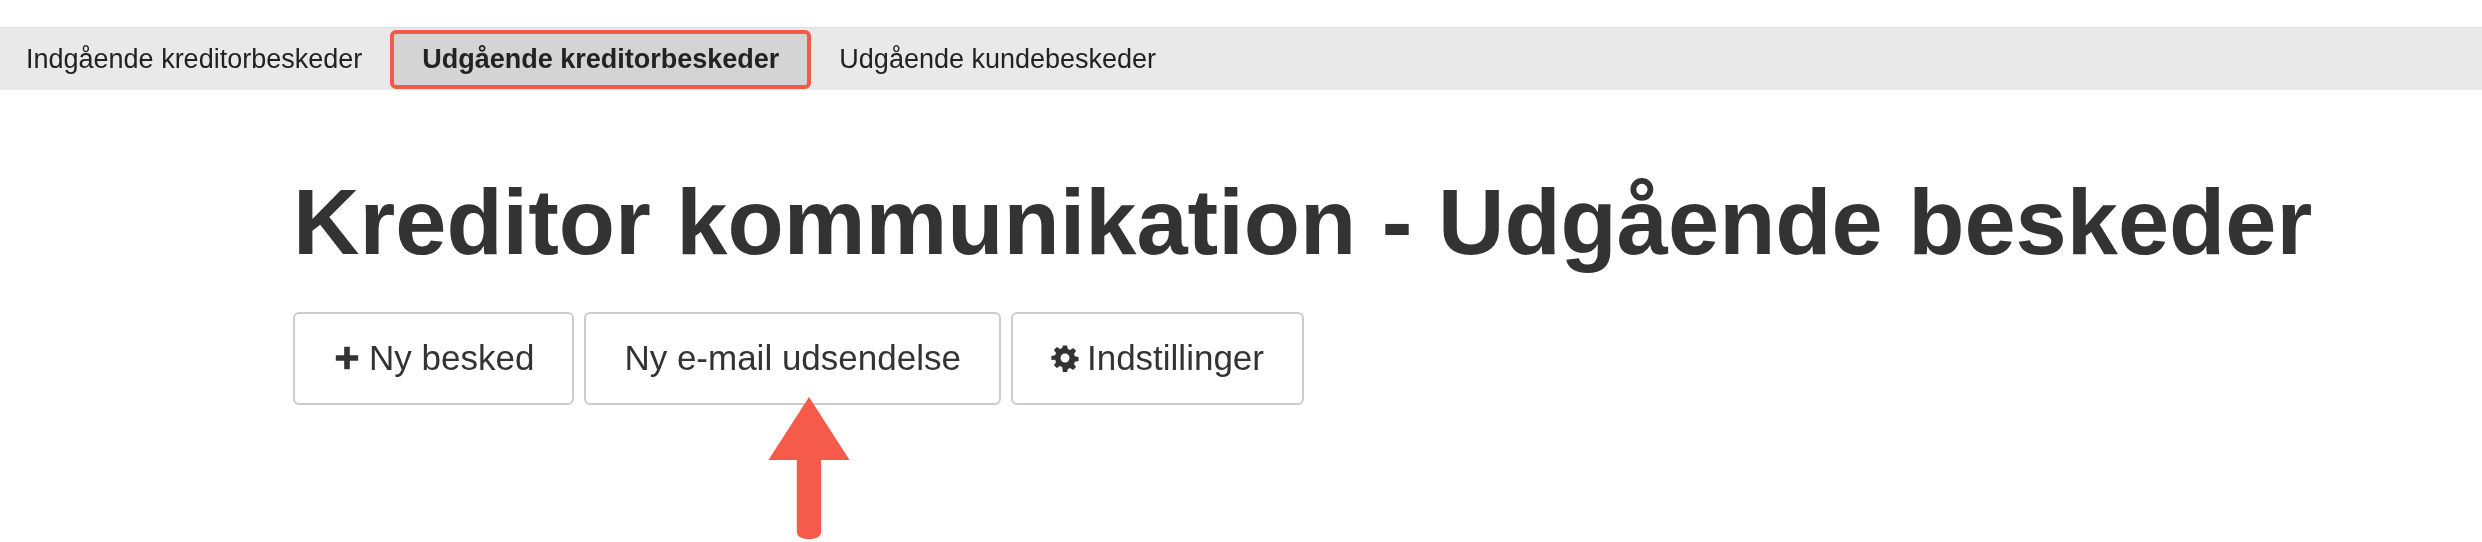 The image size is (2482, 542). Describe the element at coordinates (1064, 358) in the screenshot. I see `gear-icon` at that location.